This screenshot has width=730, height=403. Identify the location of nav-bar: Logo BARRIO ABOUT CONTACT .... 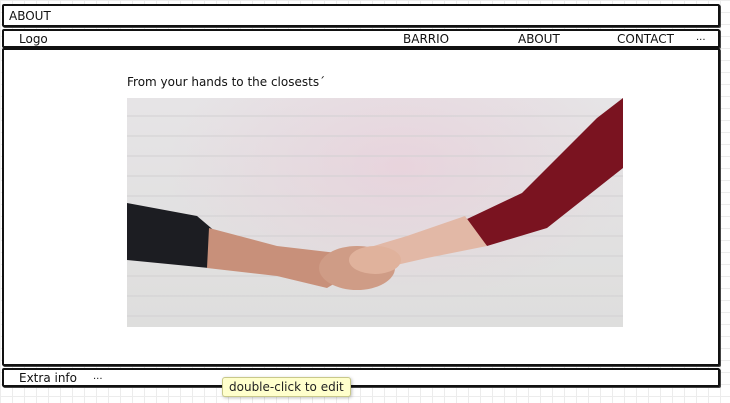
(361, 38).